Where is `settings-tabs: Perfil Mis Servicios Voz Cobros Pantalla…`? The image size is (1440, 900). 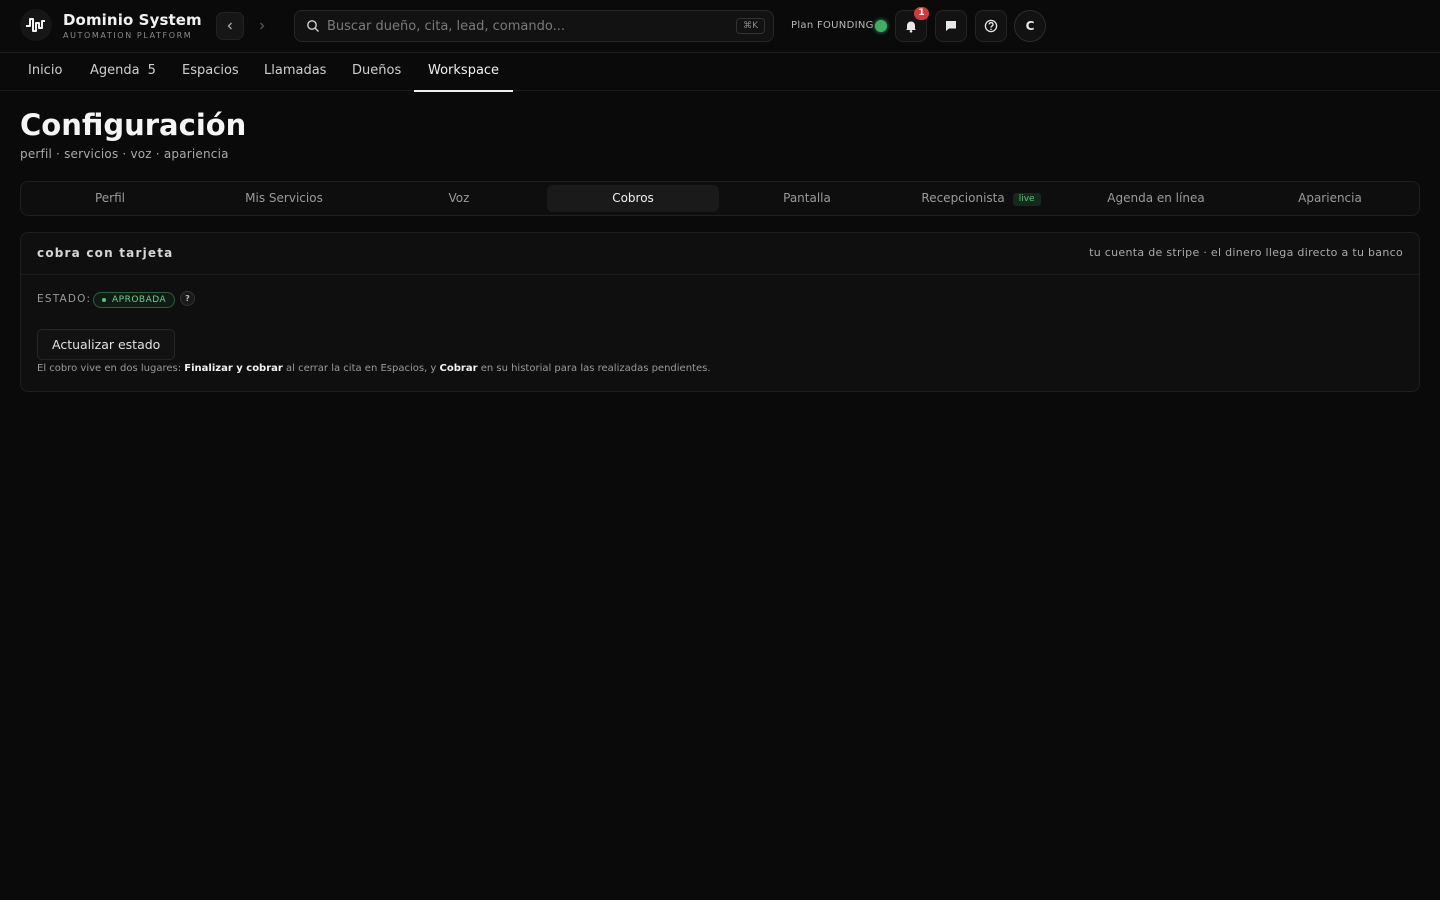
settings-tabs: Perfil Mis Servicios Voz Cobros Pantalla… is located at coordinates (720, 198).